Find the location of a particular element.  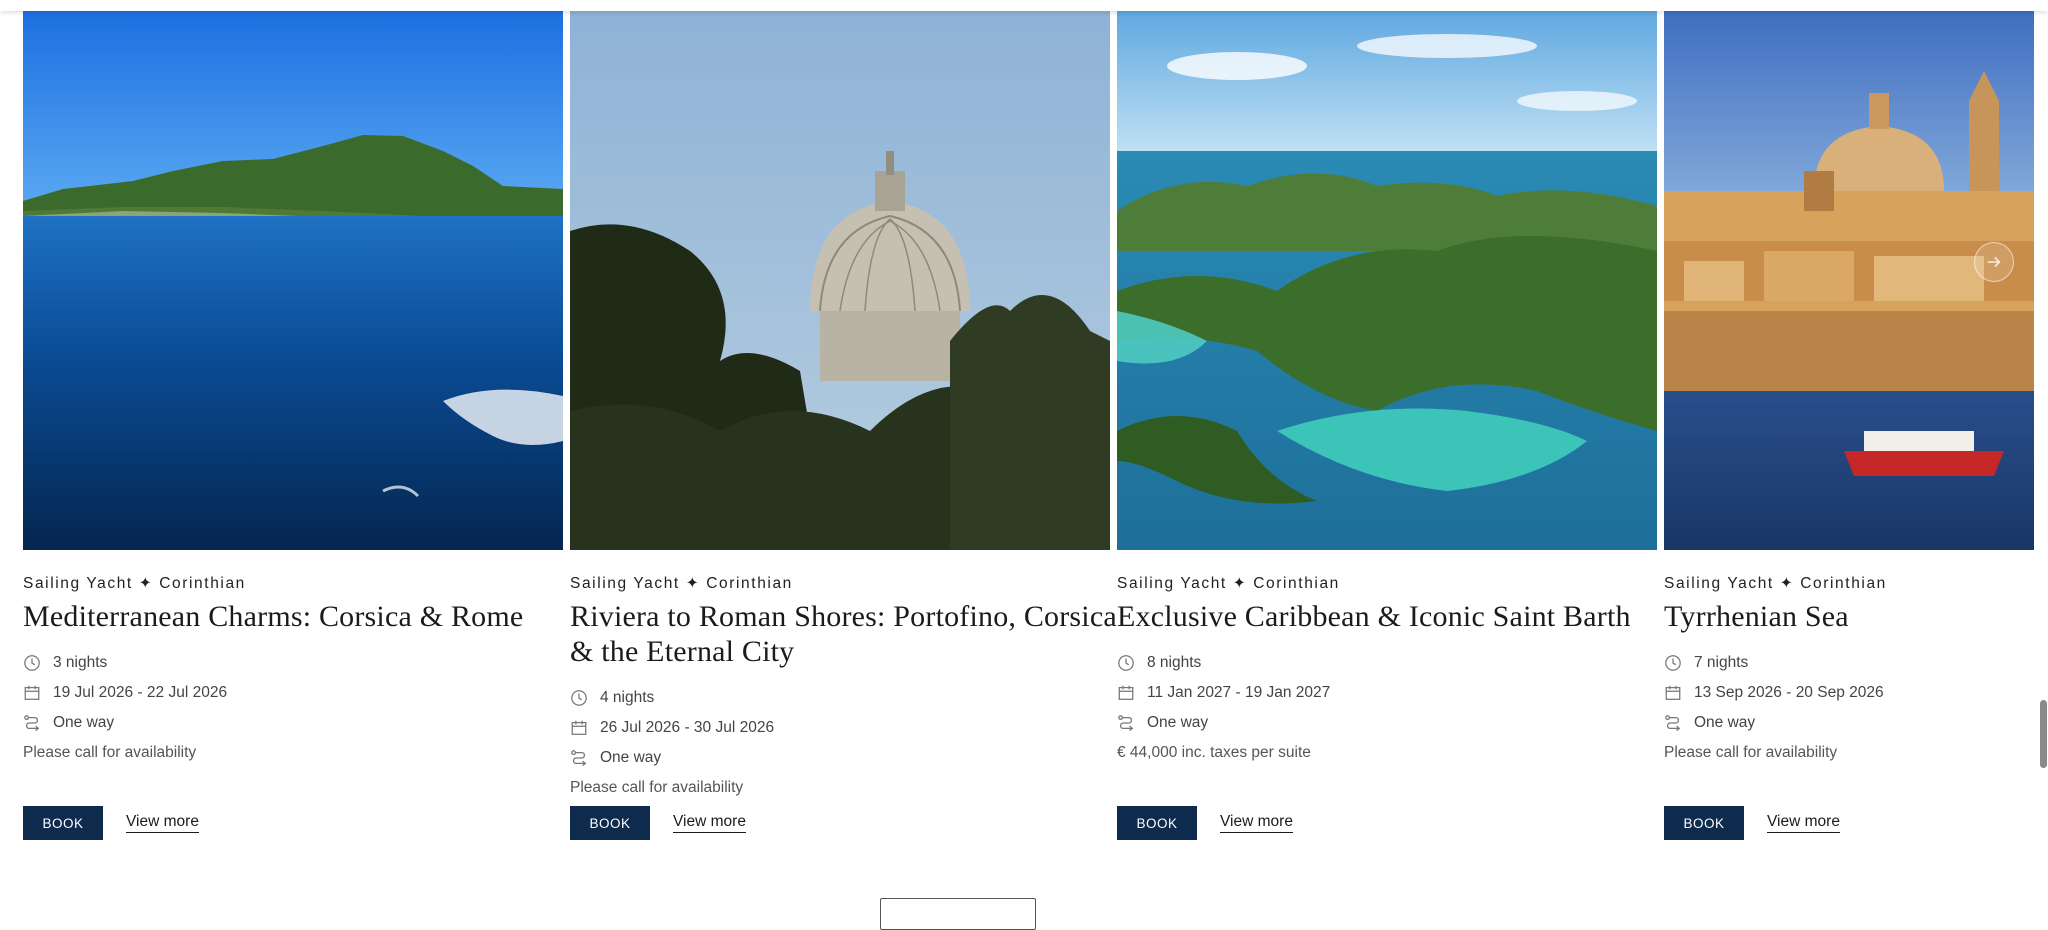

carousel-next-button is located at coordinates (1994, 262).